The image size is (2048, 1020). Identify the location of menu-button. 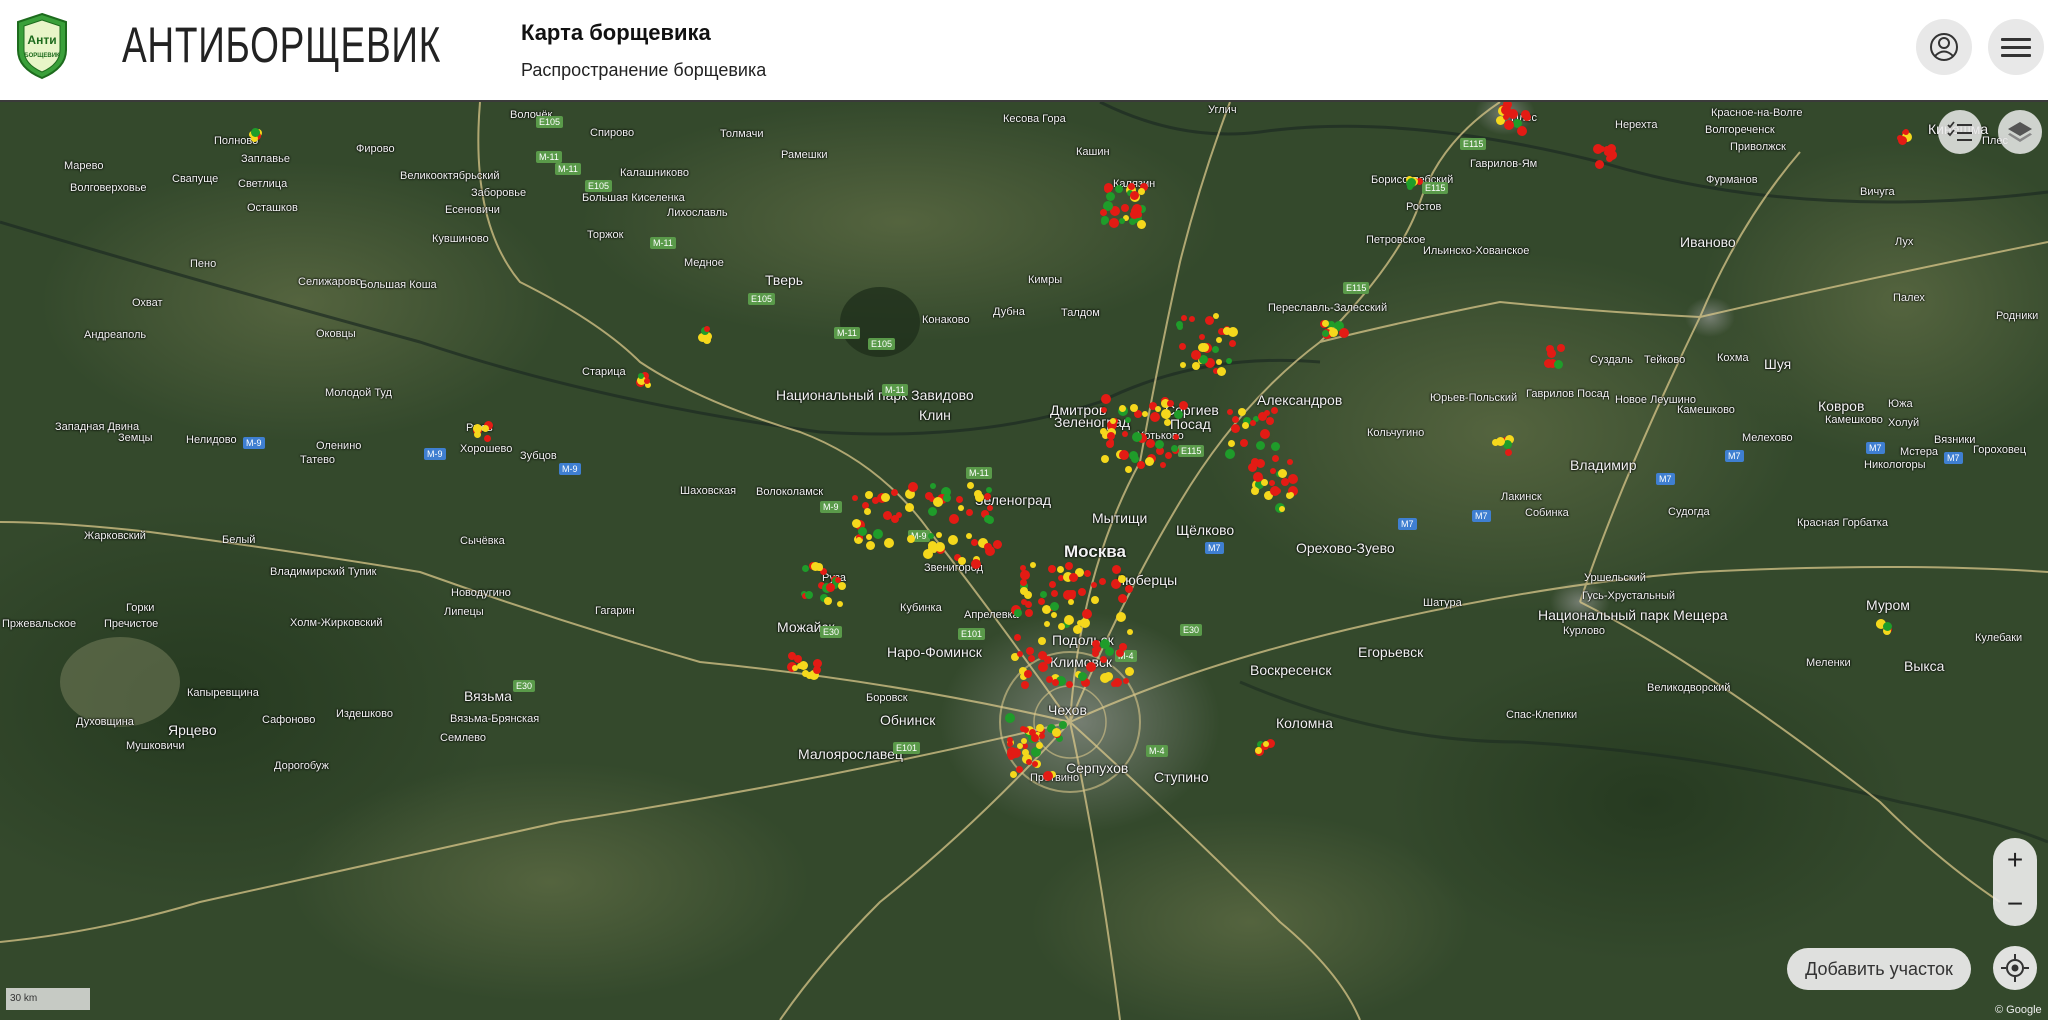
(2016, 47).